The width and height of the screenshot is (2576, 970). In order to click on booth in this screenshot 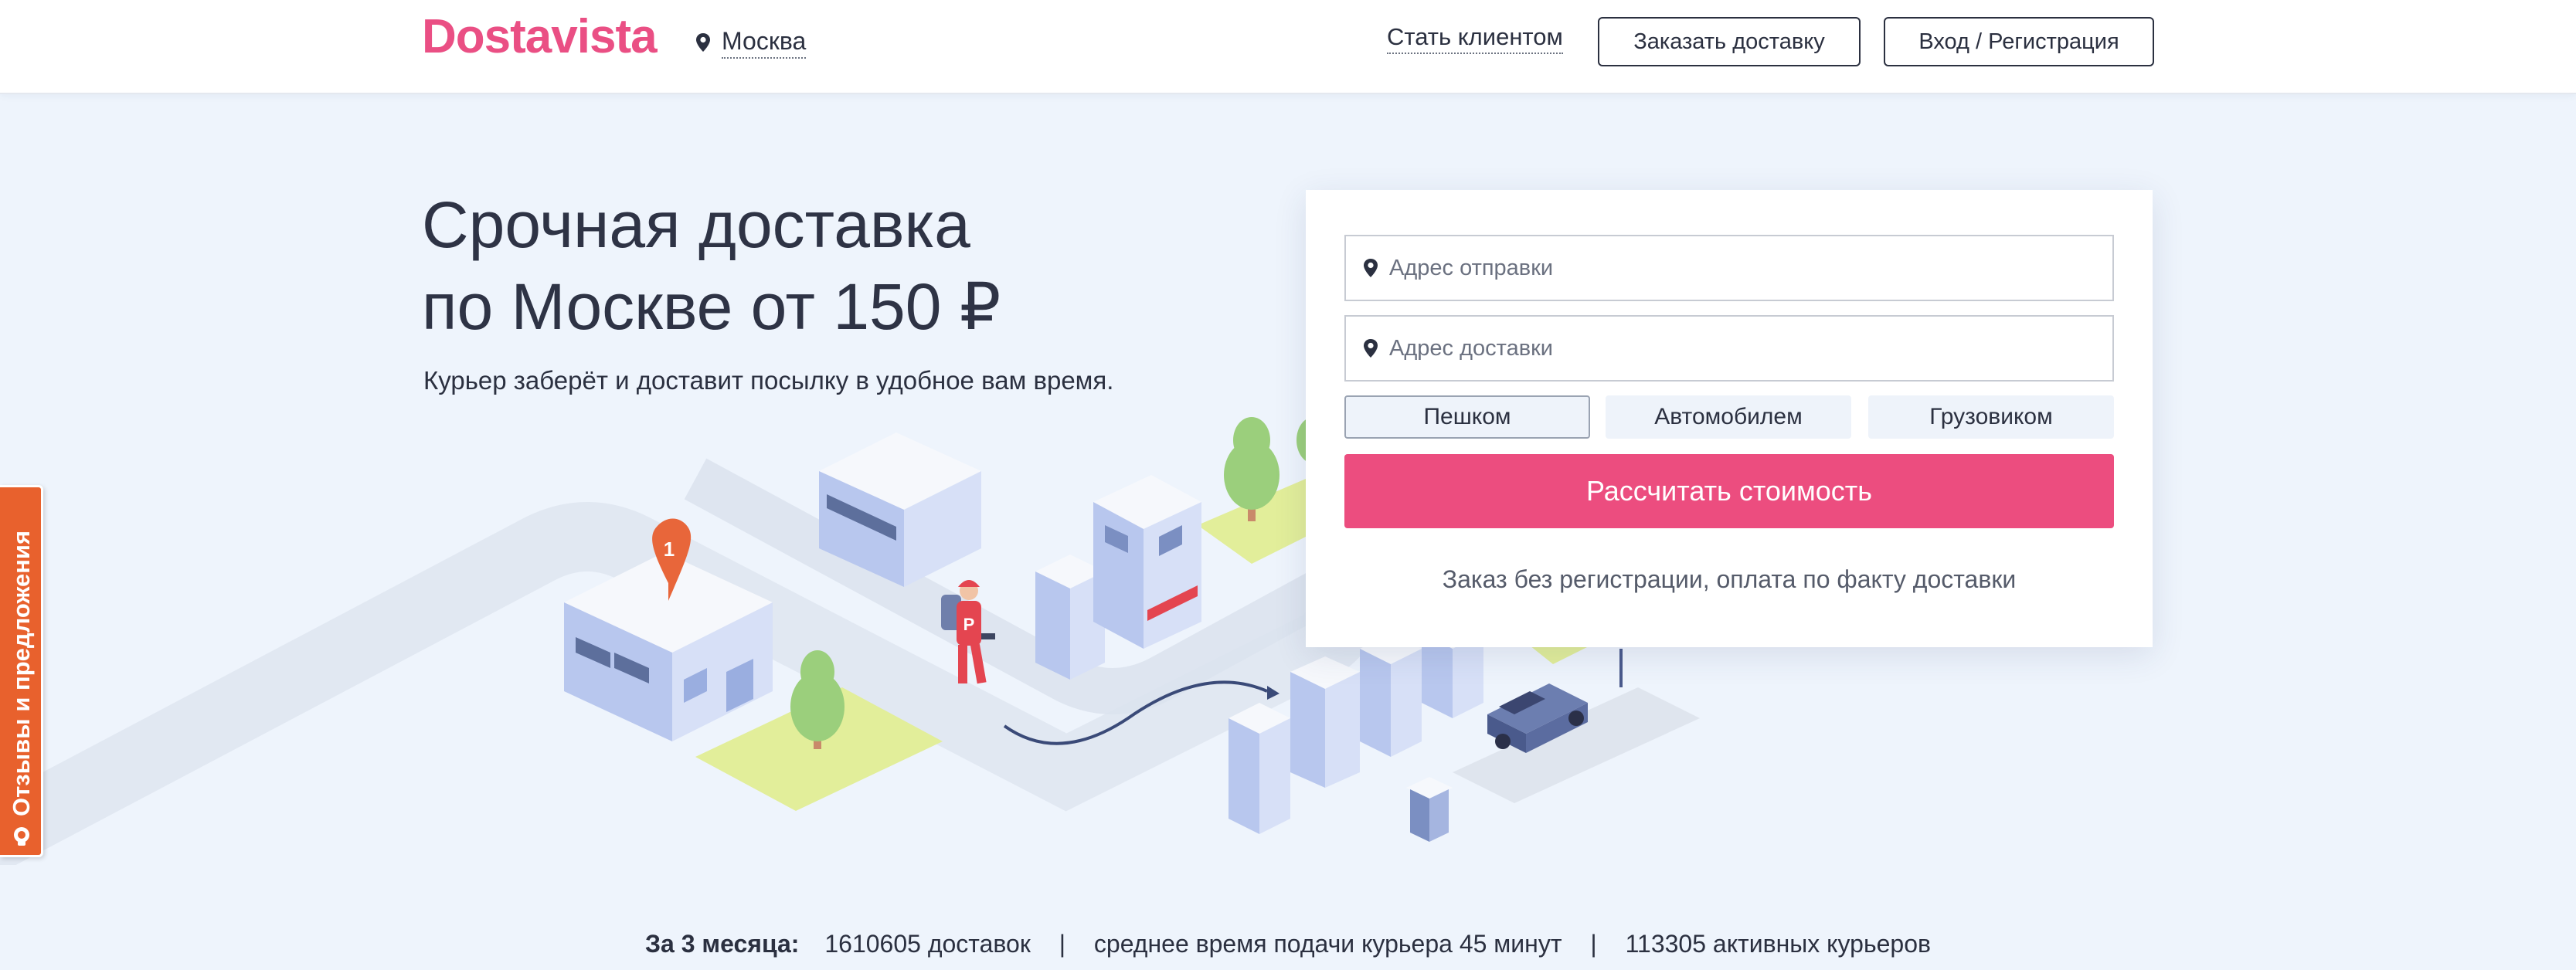, I will do `click(1429, 810)`.